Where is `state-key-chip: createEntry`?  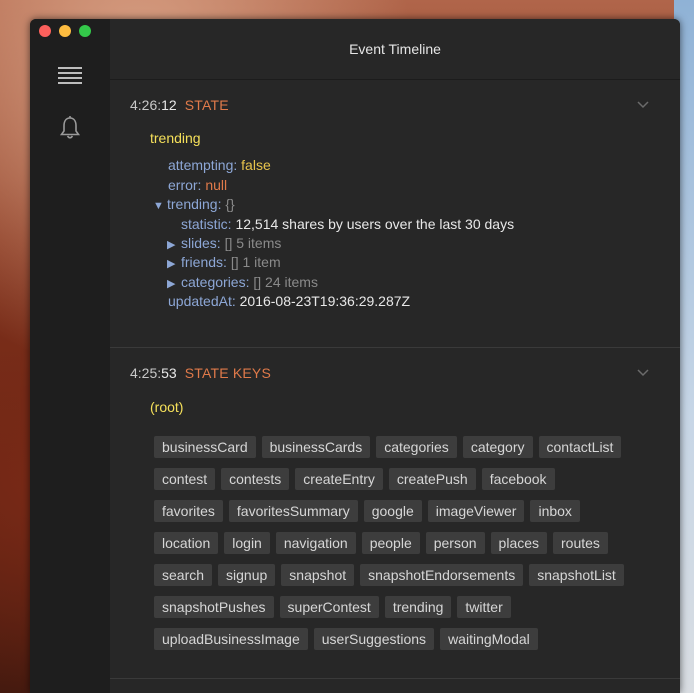 state-key-chip: createEntry is located at coordinates (339, 479).